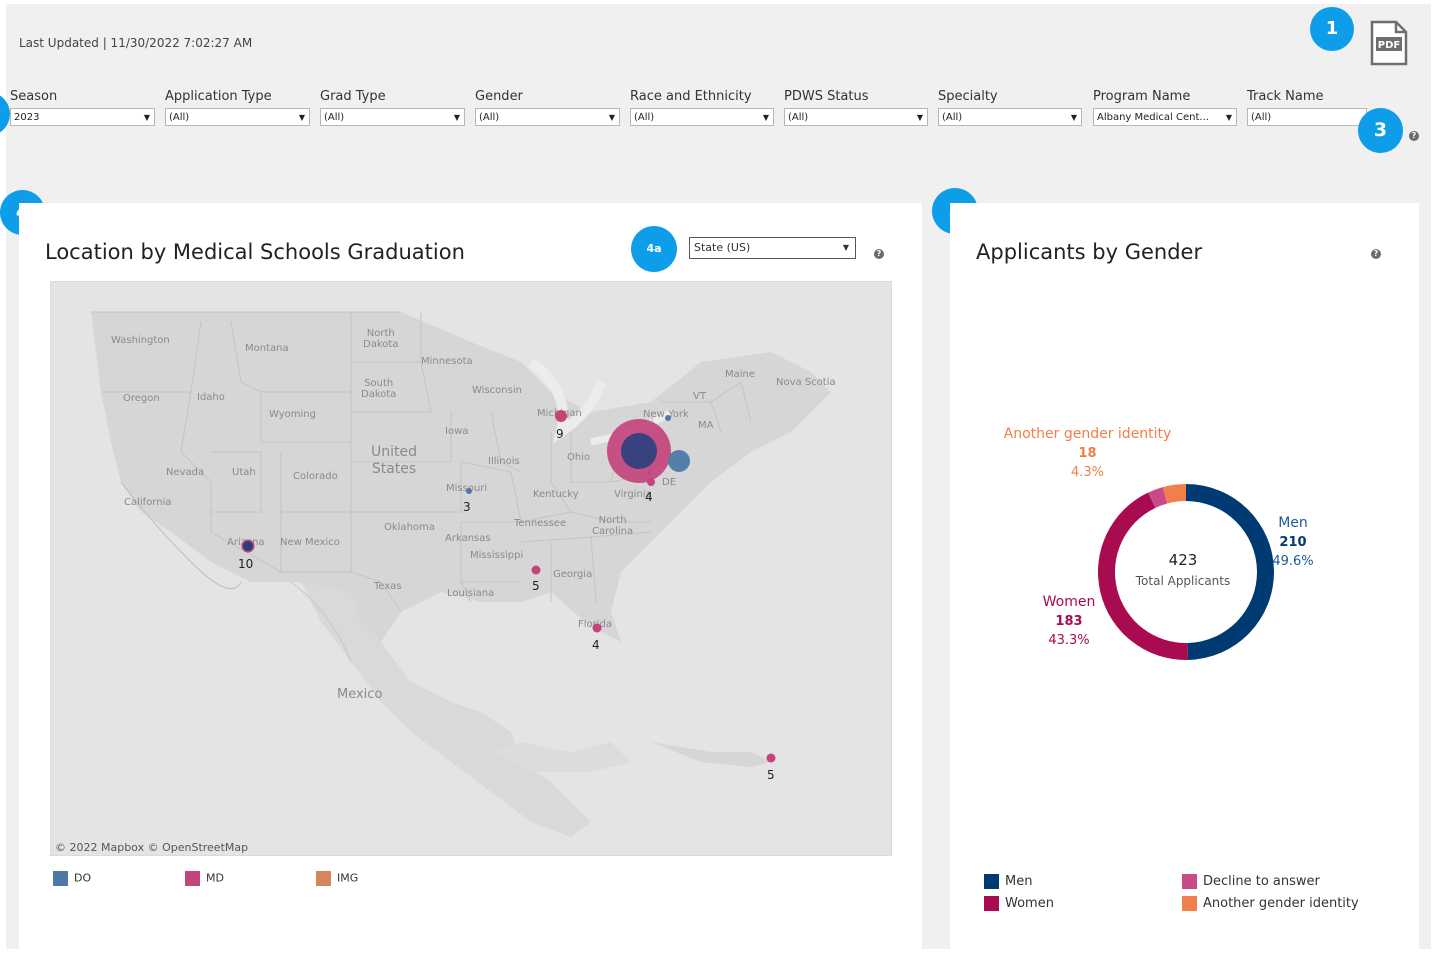 This screenshot has width=1437, height=953. Describe the element at coordinates (1285, 96) in the screenshot. I see `filter-label: Track Name` at that location.